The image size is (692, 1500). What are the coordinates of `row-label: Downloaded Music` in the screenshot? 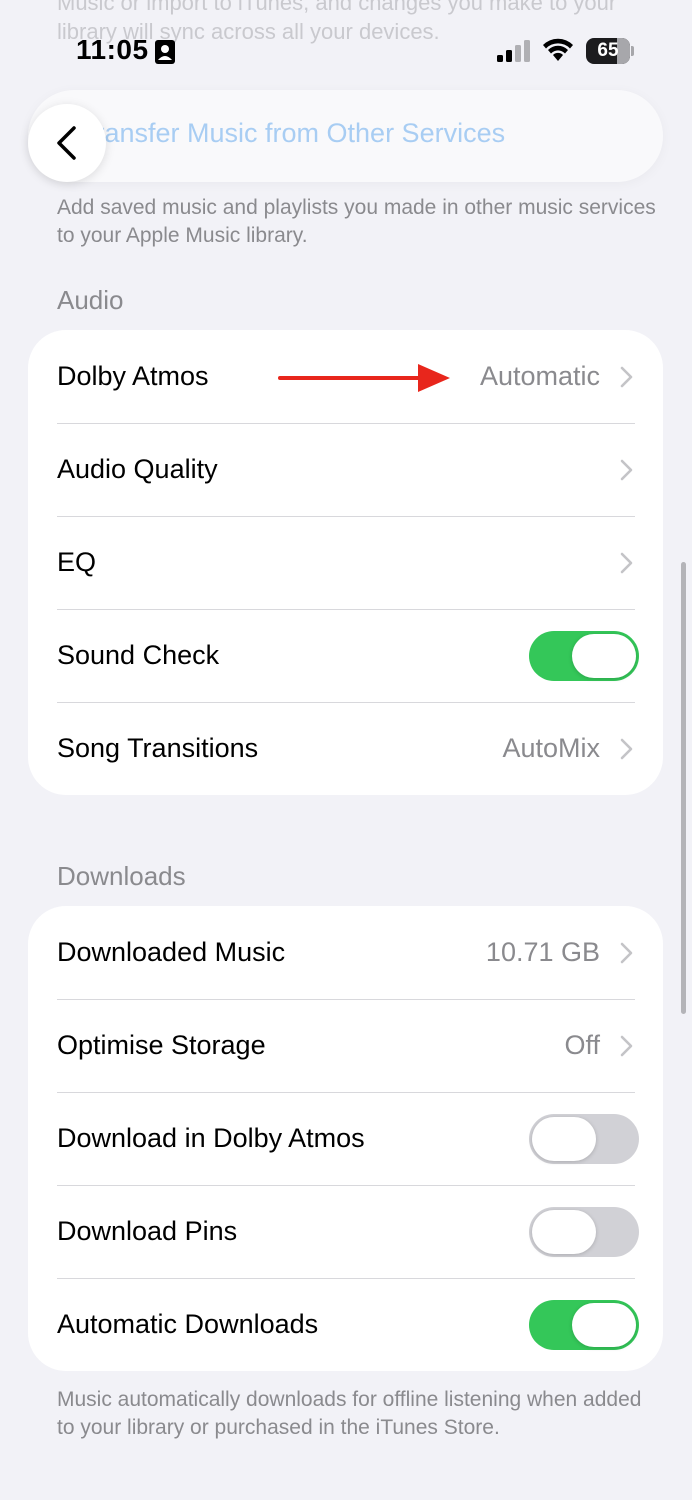 It's located at (171, 952).